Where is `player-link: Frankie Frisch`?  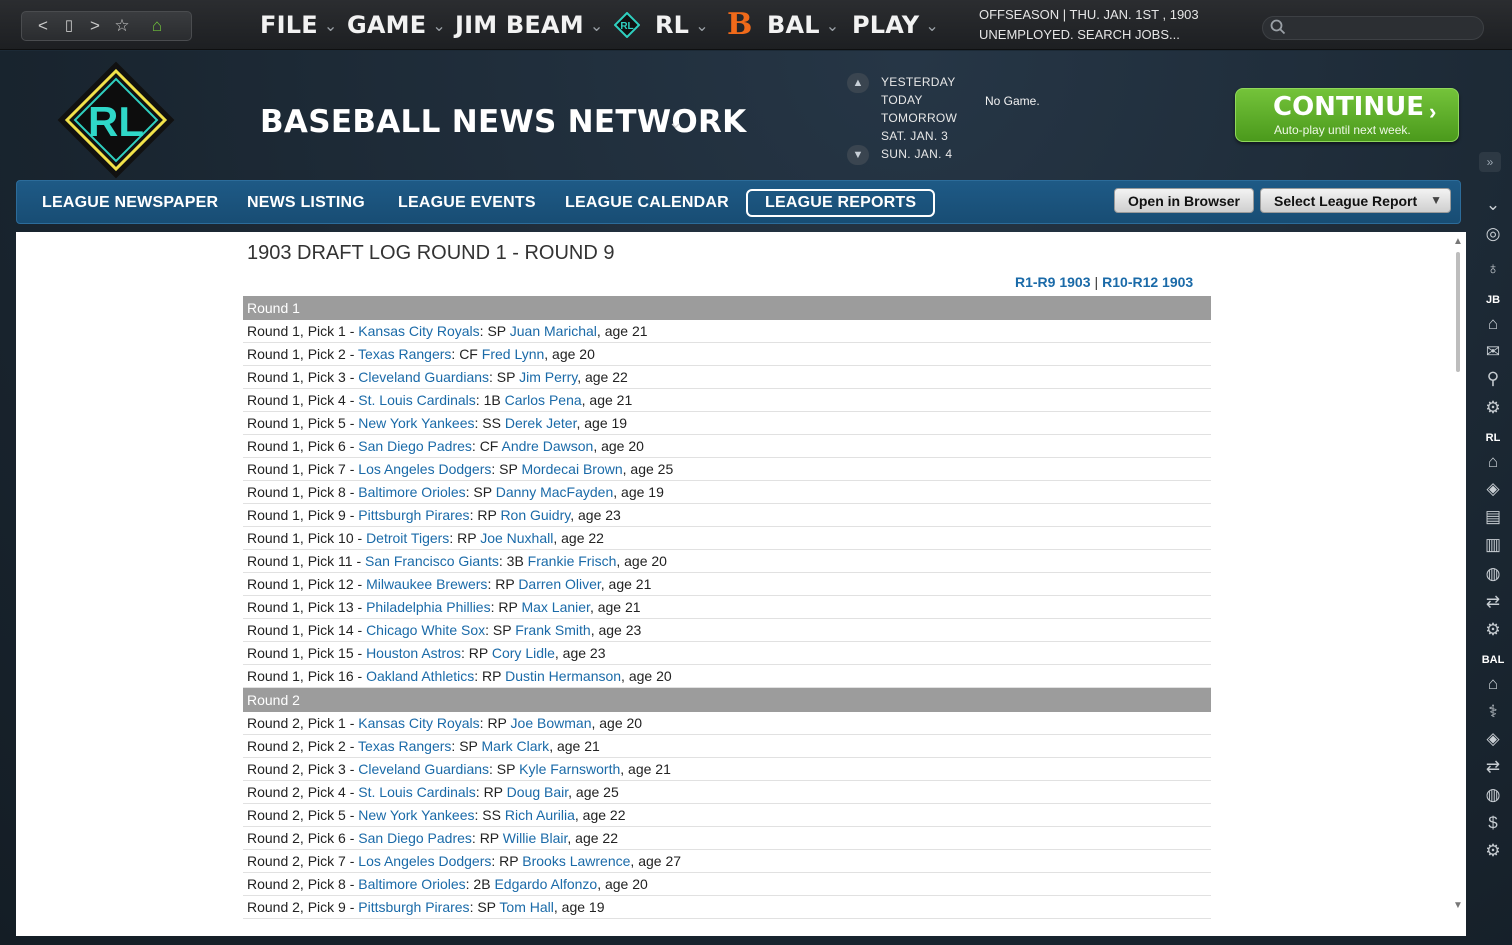 player-link: Frankie Frisch is located at coordinates (572, 561).